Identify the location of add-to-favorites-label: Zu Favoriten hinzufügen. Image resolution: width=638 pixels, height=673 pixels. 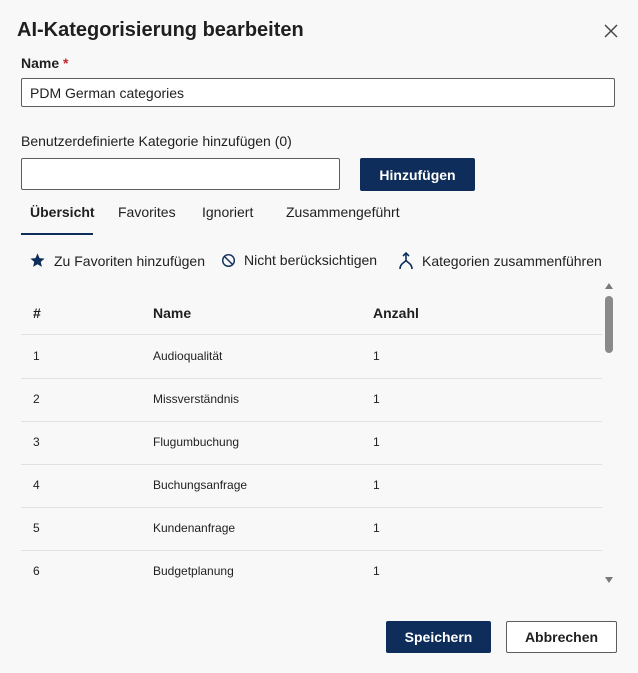
(129, 260).